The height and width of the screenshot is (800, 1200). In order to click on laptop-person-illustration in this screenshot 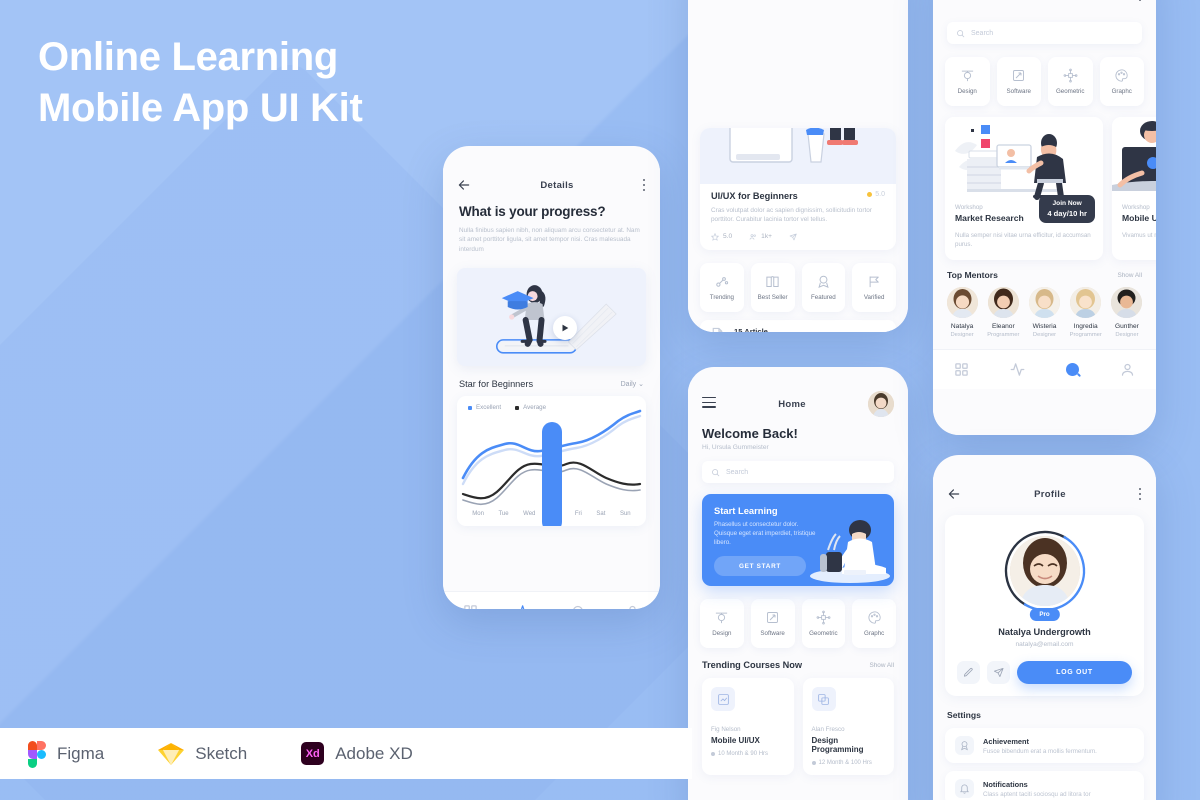, I will do `click(1134, 159)`.